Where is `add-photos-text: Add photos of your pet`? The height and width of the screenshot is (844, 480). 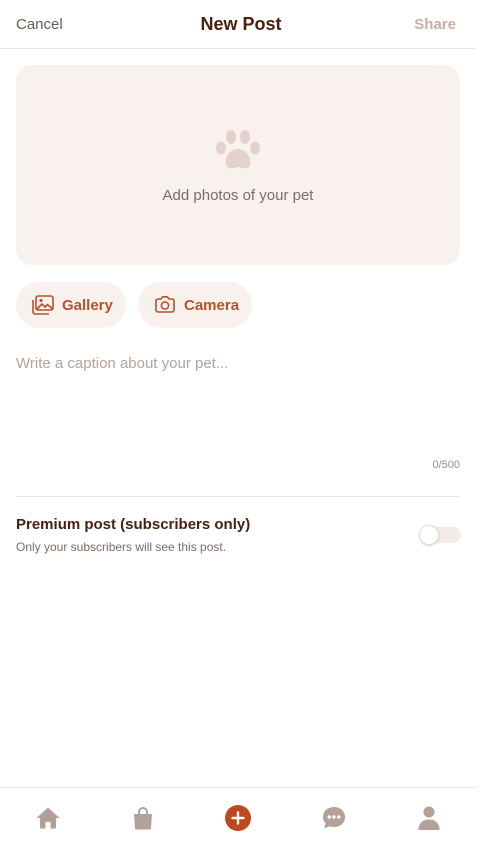 add-photos-text: Add photos of your pet is located at coordinates (238, 195).